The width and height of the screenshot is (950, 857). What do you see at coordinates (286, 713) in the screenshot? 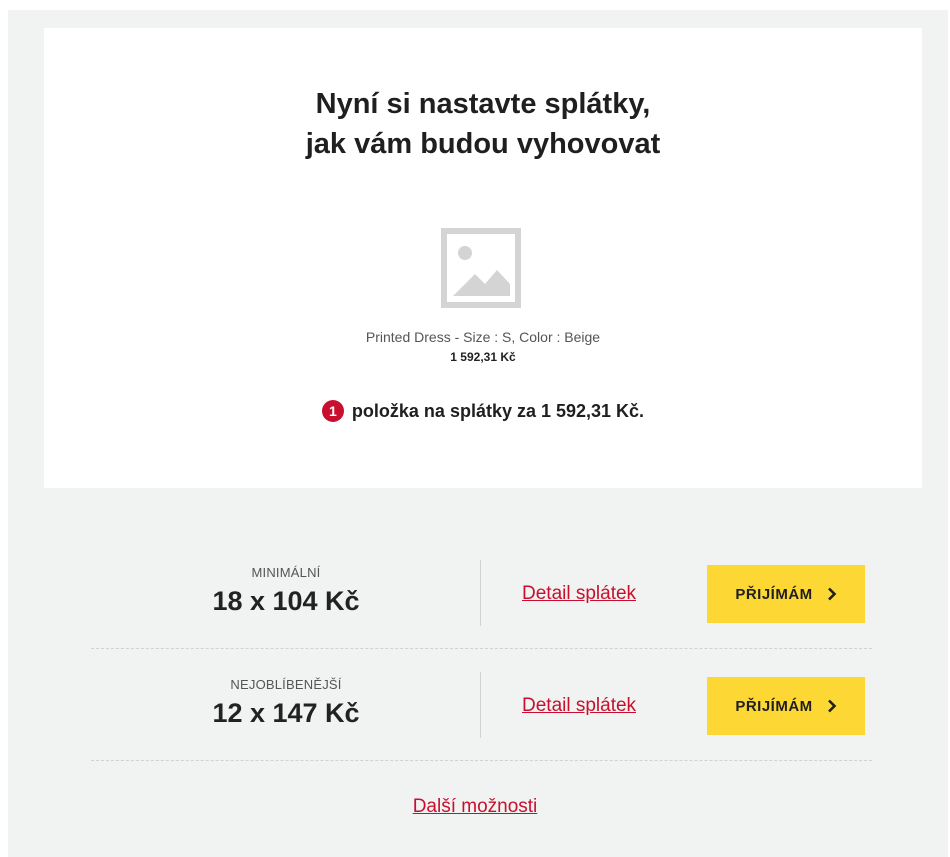
I see `option-amount: 12 x 147 Kč` at bounding box center [286, 713].